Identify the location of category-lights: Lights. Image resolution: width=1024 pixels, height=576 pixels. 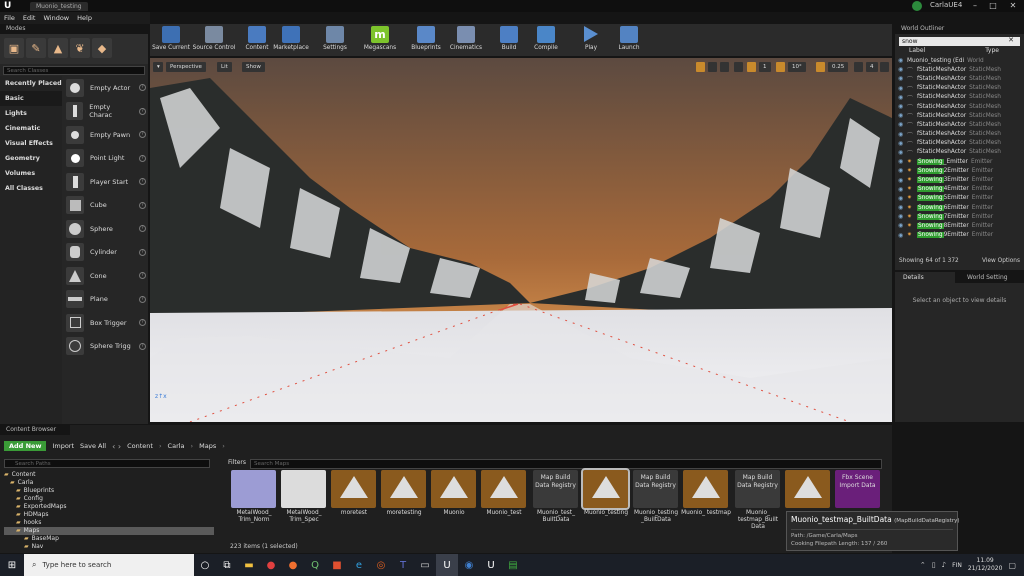
(31, 113).